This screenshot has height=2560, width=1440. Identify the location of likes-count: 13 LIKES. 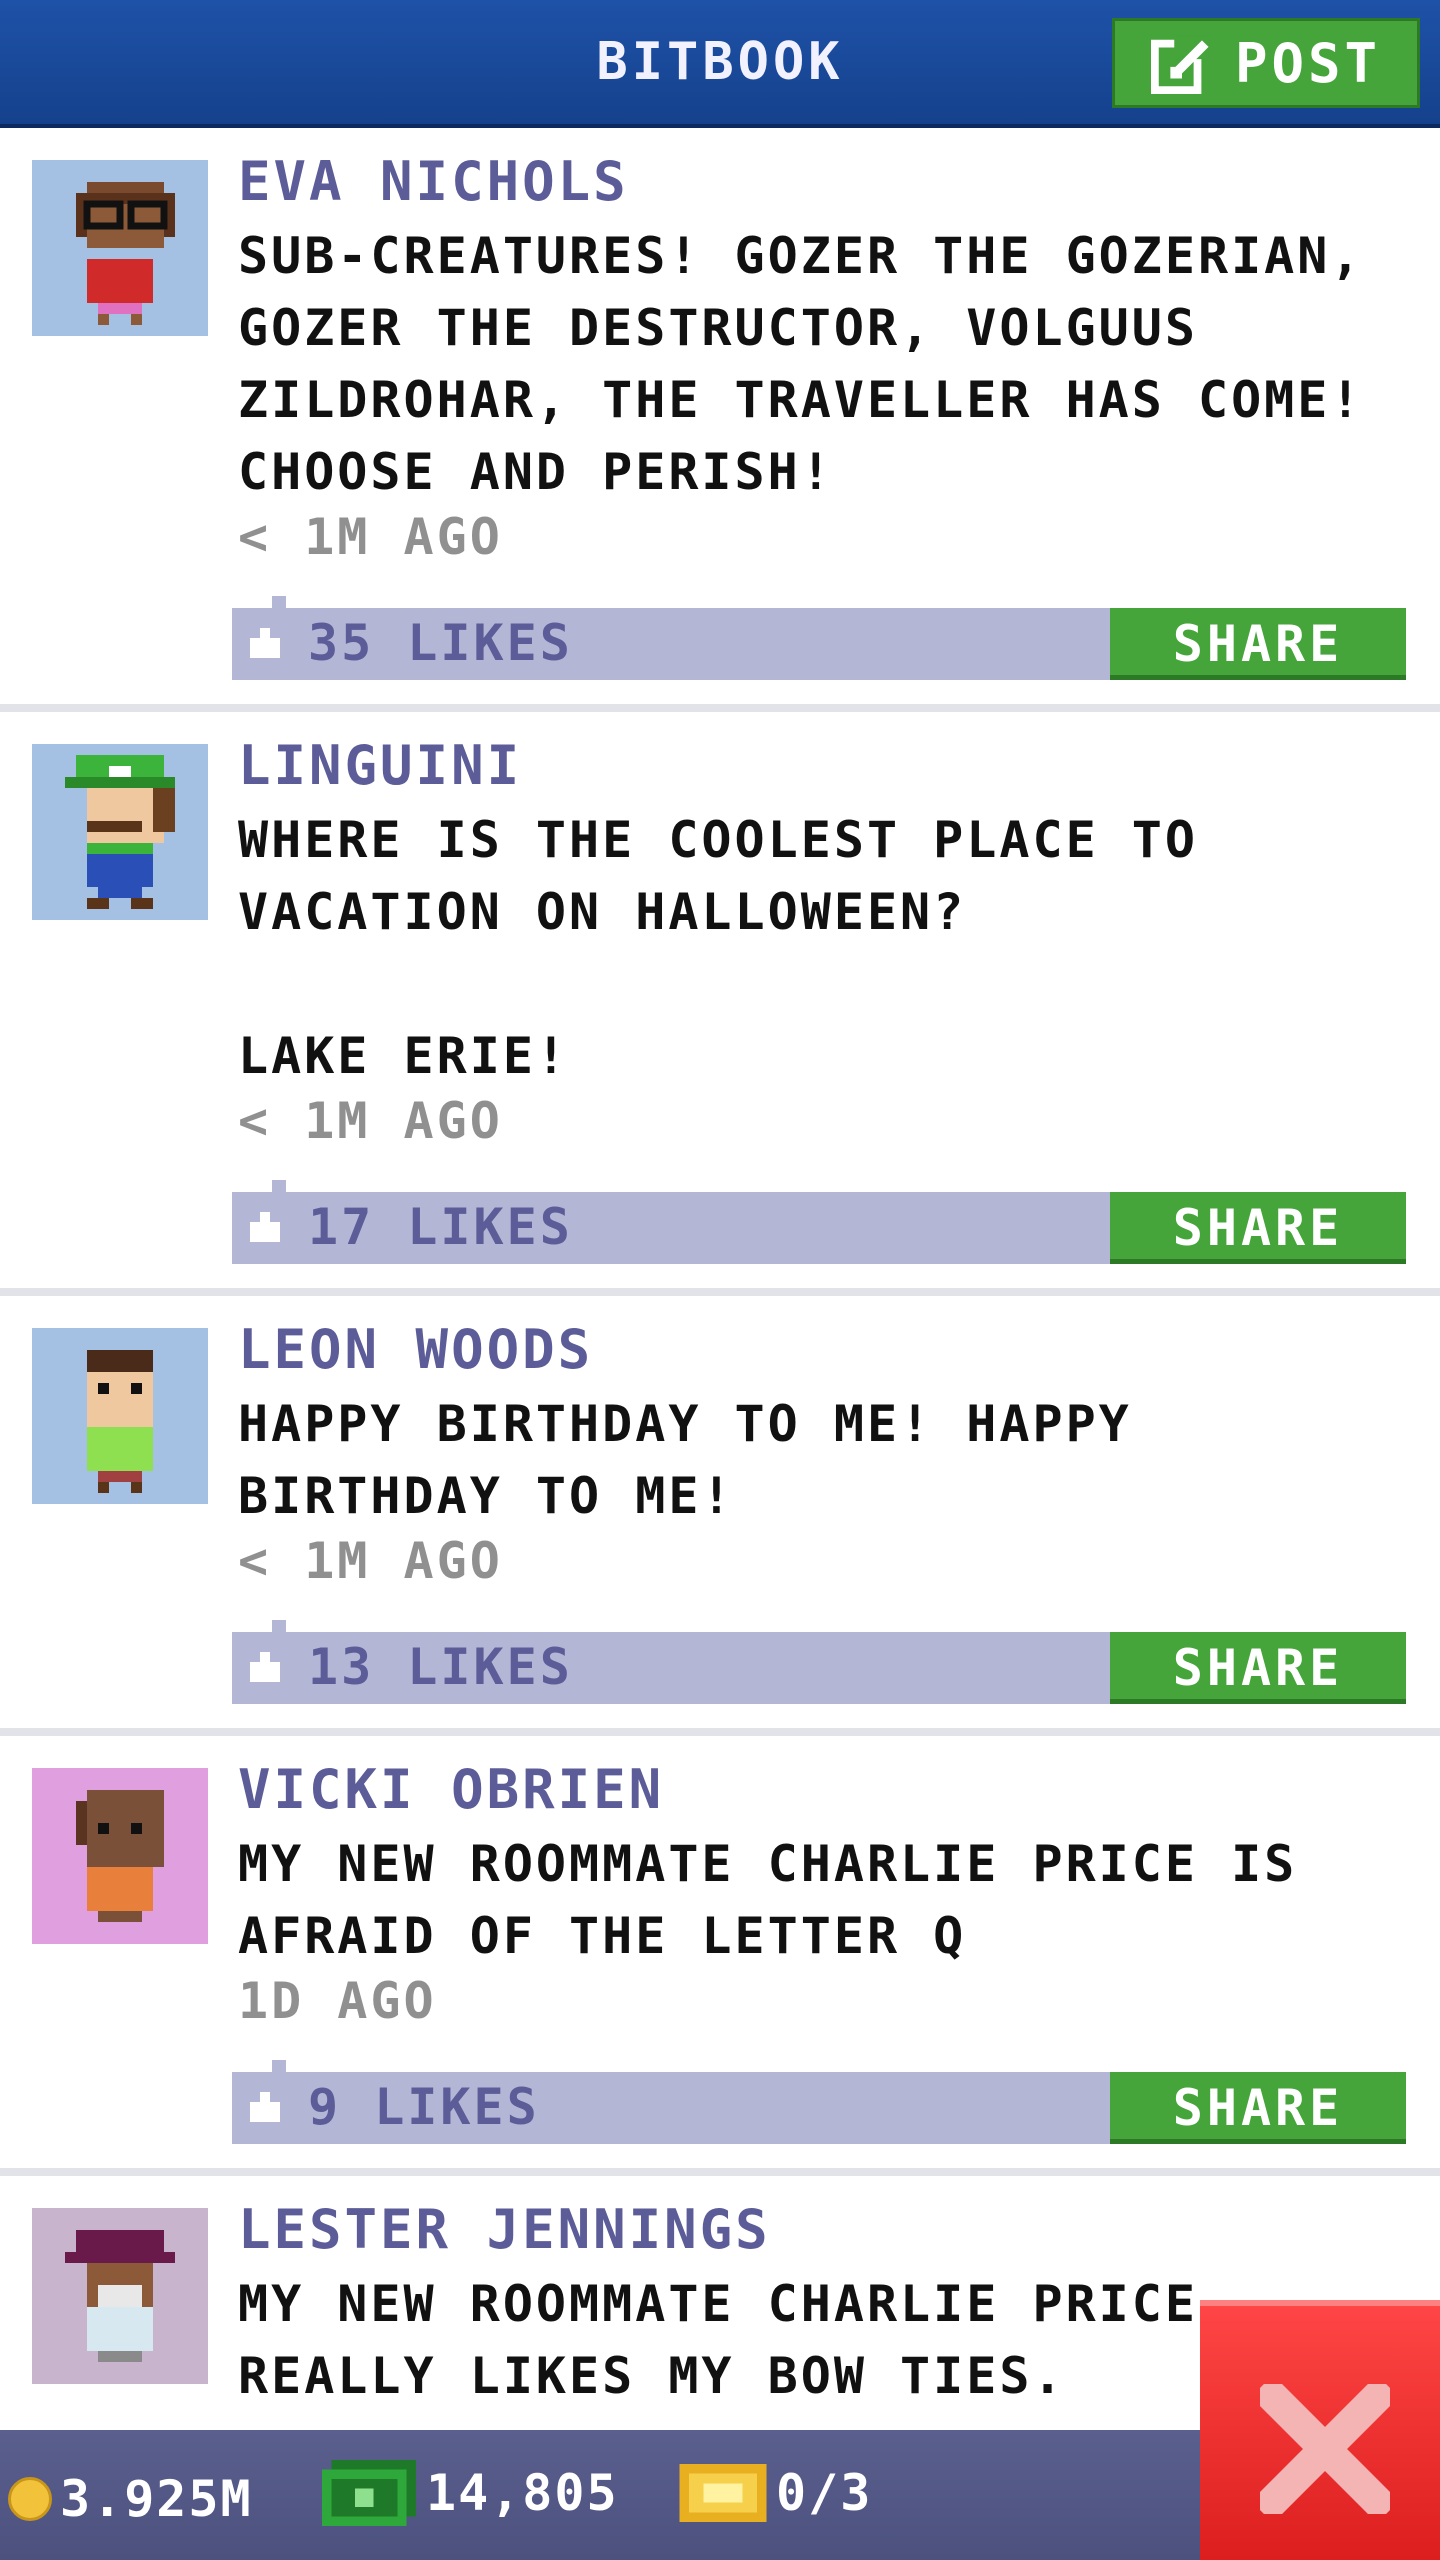
(440, 1667).